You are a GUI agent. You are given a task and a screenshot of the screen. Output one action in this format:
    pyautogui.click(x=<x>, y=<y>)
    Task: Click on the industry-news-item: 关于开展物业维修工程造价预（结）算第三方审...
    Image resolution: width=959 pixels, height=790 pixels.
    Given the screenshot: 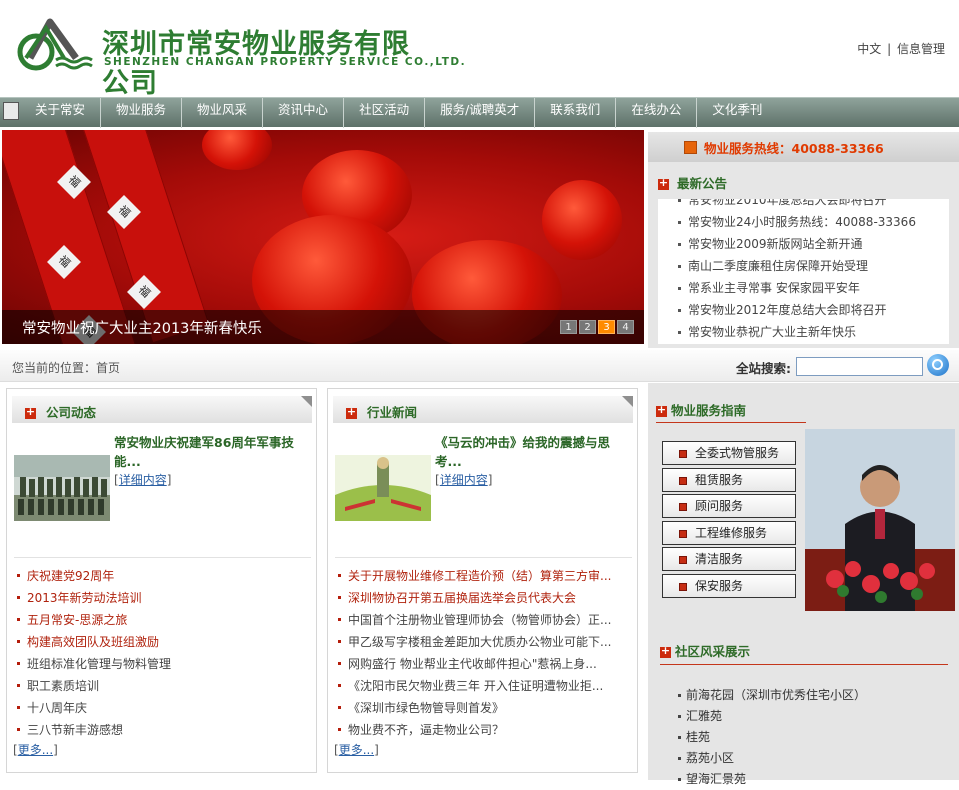 What is the action you would take?
    pyautogui.click(x=485, y=576)
    